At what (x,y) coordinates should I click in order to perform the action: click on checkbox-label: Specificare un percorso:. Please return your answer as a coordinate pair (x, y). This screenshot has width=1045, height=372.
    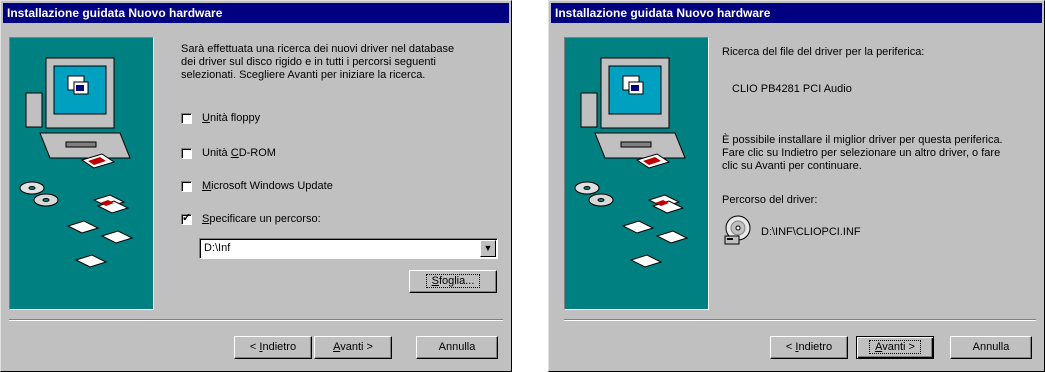
    Looking at the image, I should click on (261, 219).